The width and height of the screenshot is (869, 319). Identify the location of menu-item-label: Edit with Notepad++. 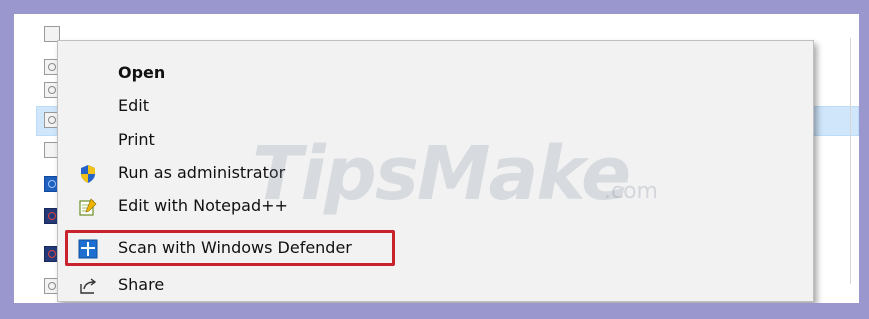
(203, 205).